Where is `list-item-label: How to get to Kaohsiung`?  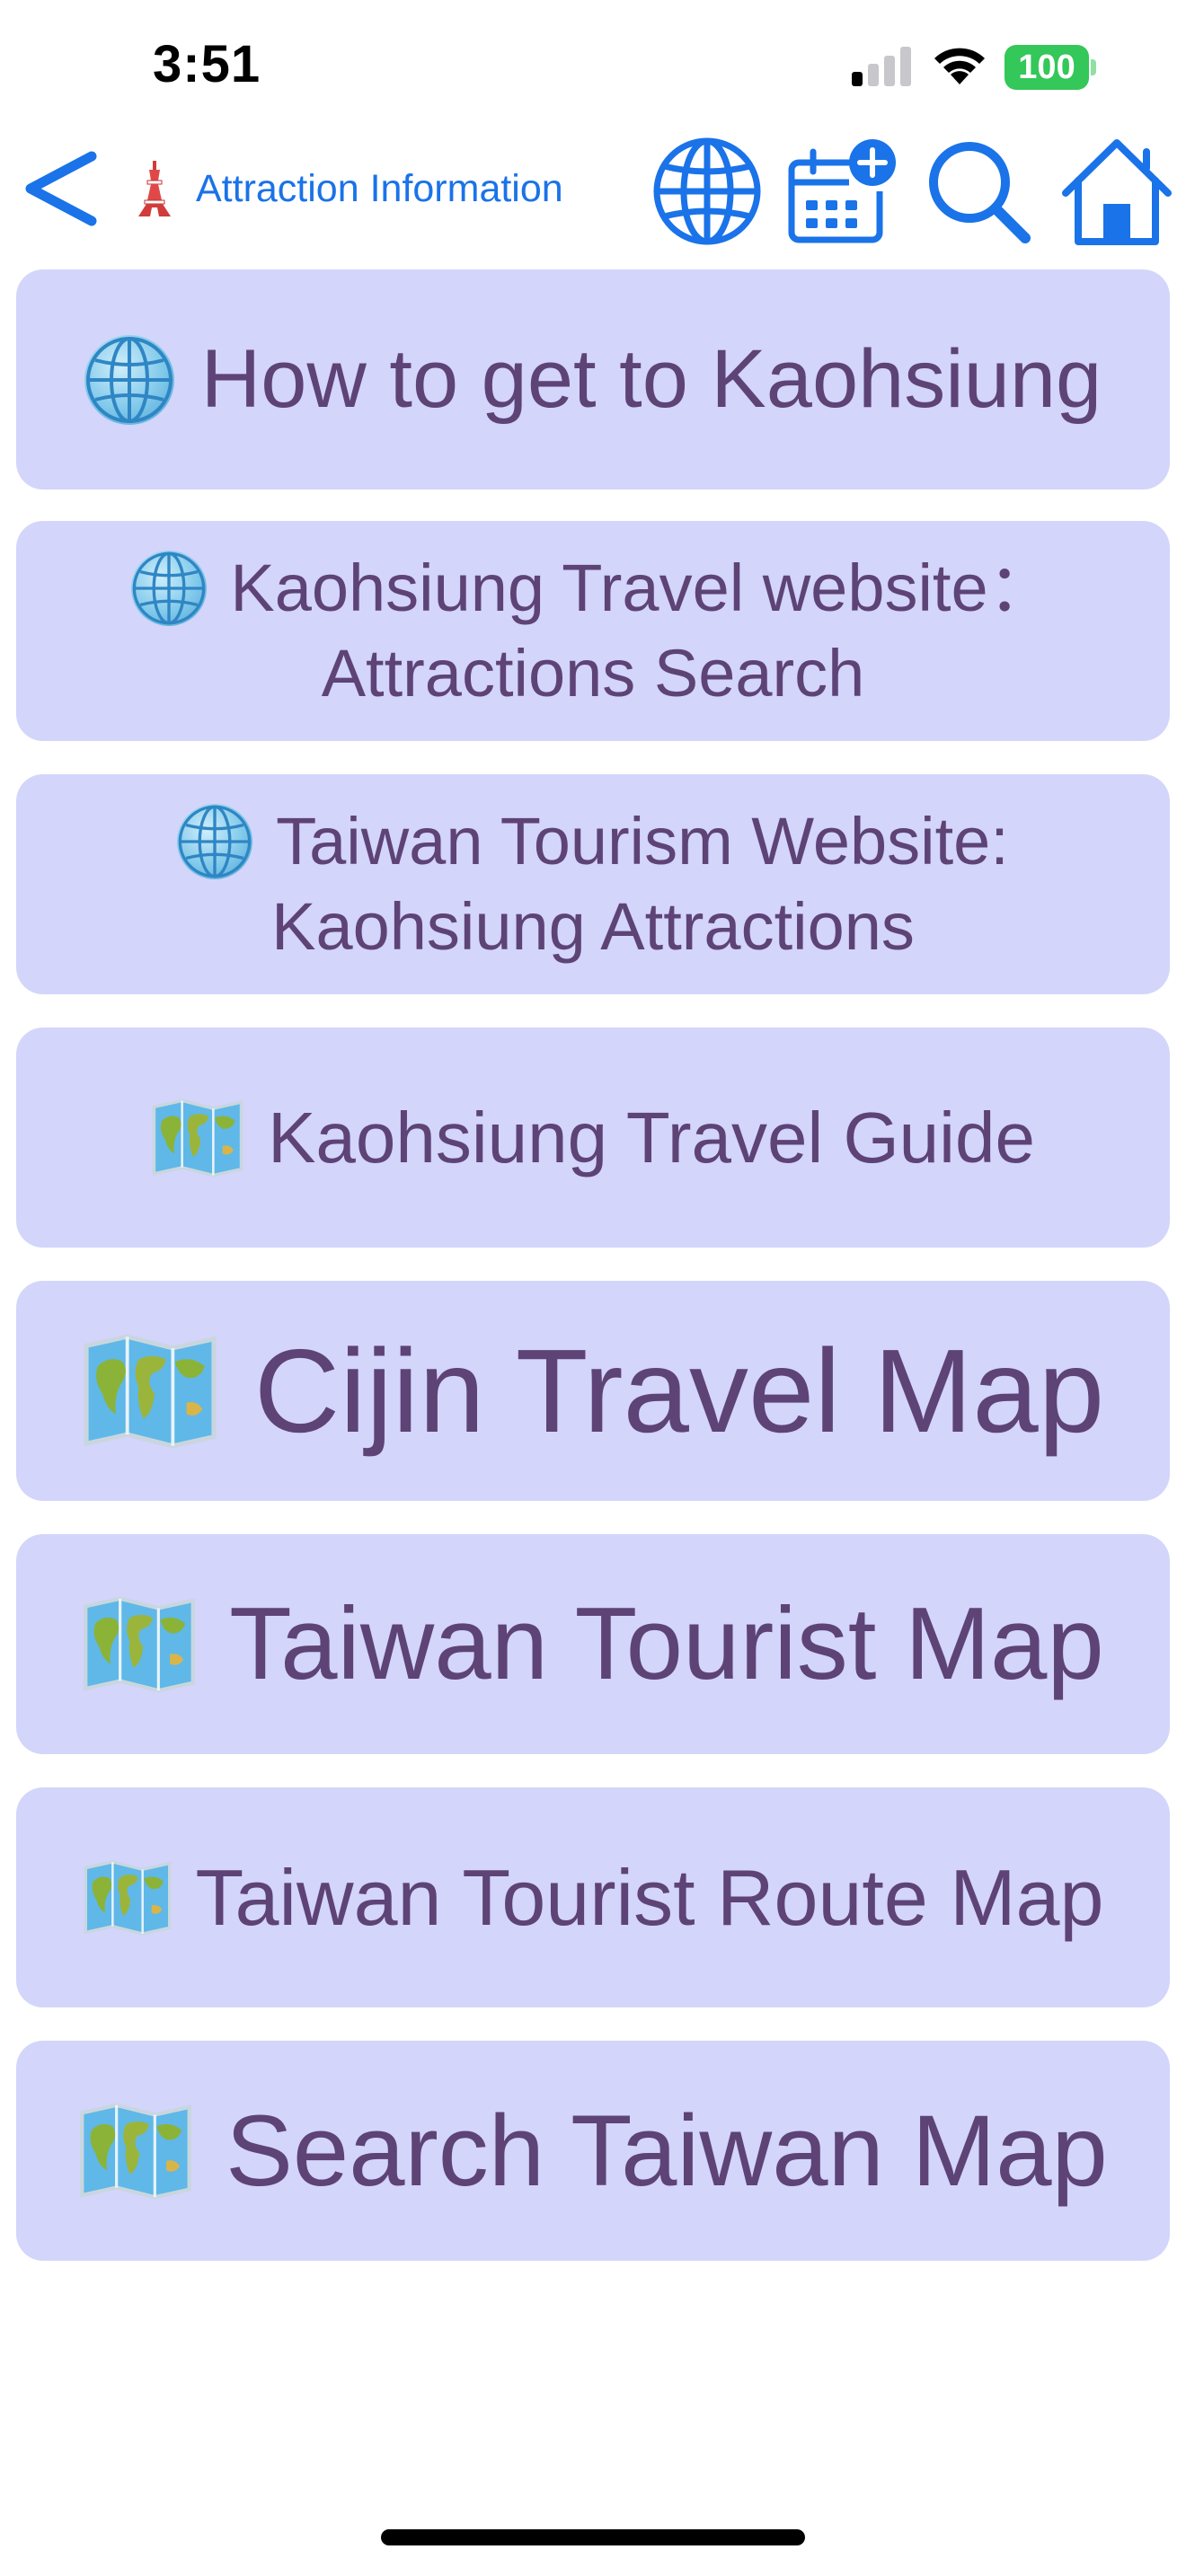
list-item-label: How to get to Kaohsiung is located at coordinates (651, 379).